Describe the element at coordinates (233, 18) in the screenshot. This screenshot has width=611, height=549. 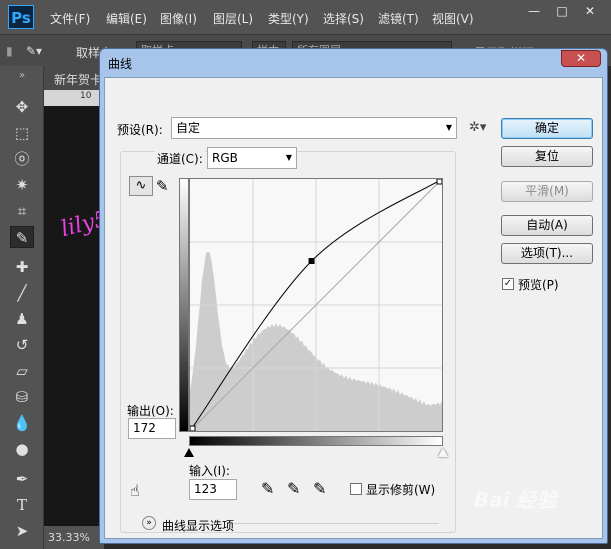
I see `menu-layer: 图层(L)` at that location.